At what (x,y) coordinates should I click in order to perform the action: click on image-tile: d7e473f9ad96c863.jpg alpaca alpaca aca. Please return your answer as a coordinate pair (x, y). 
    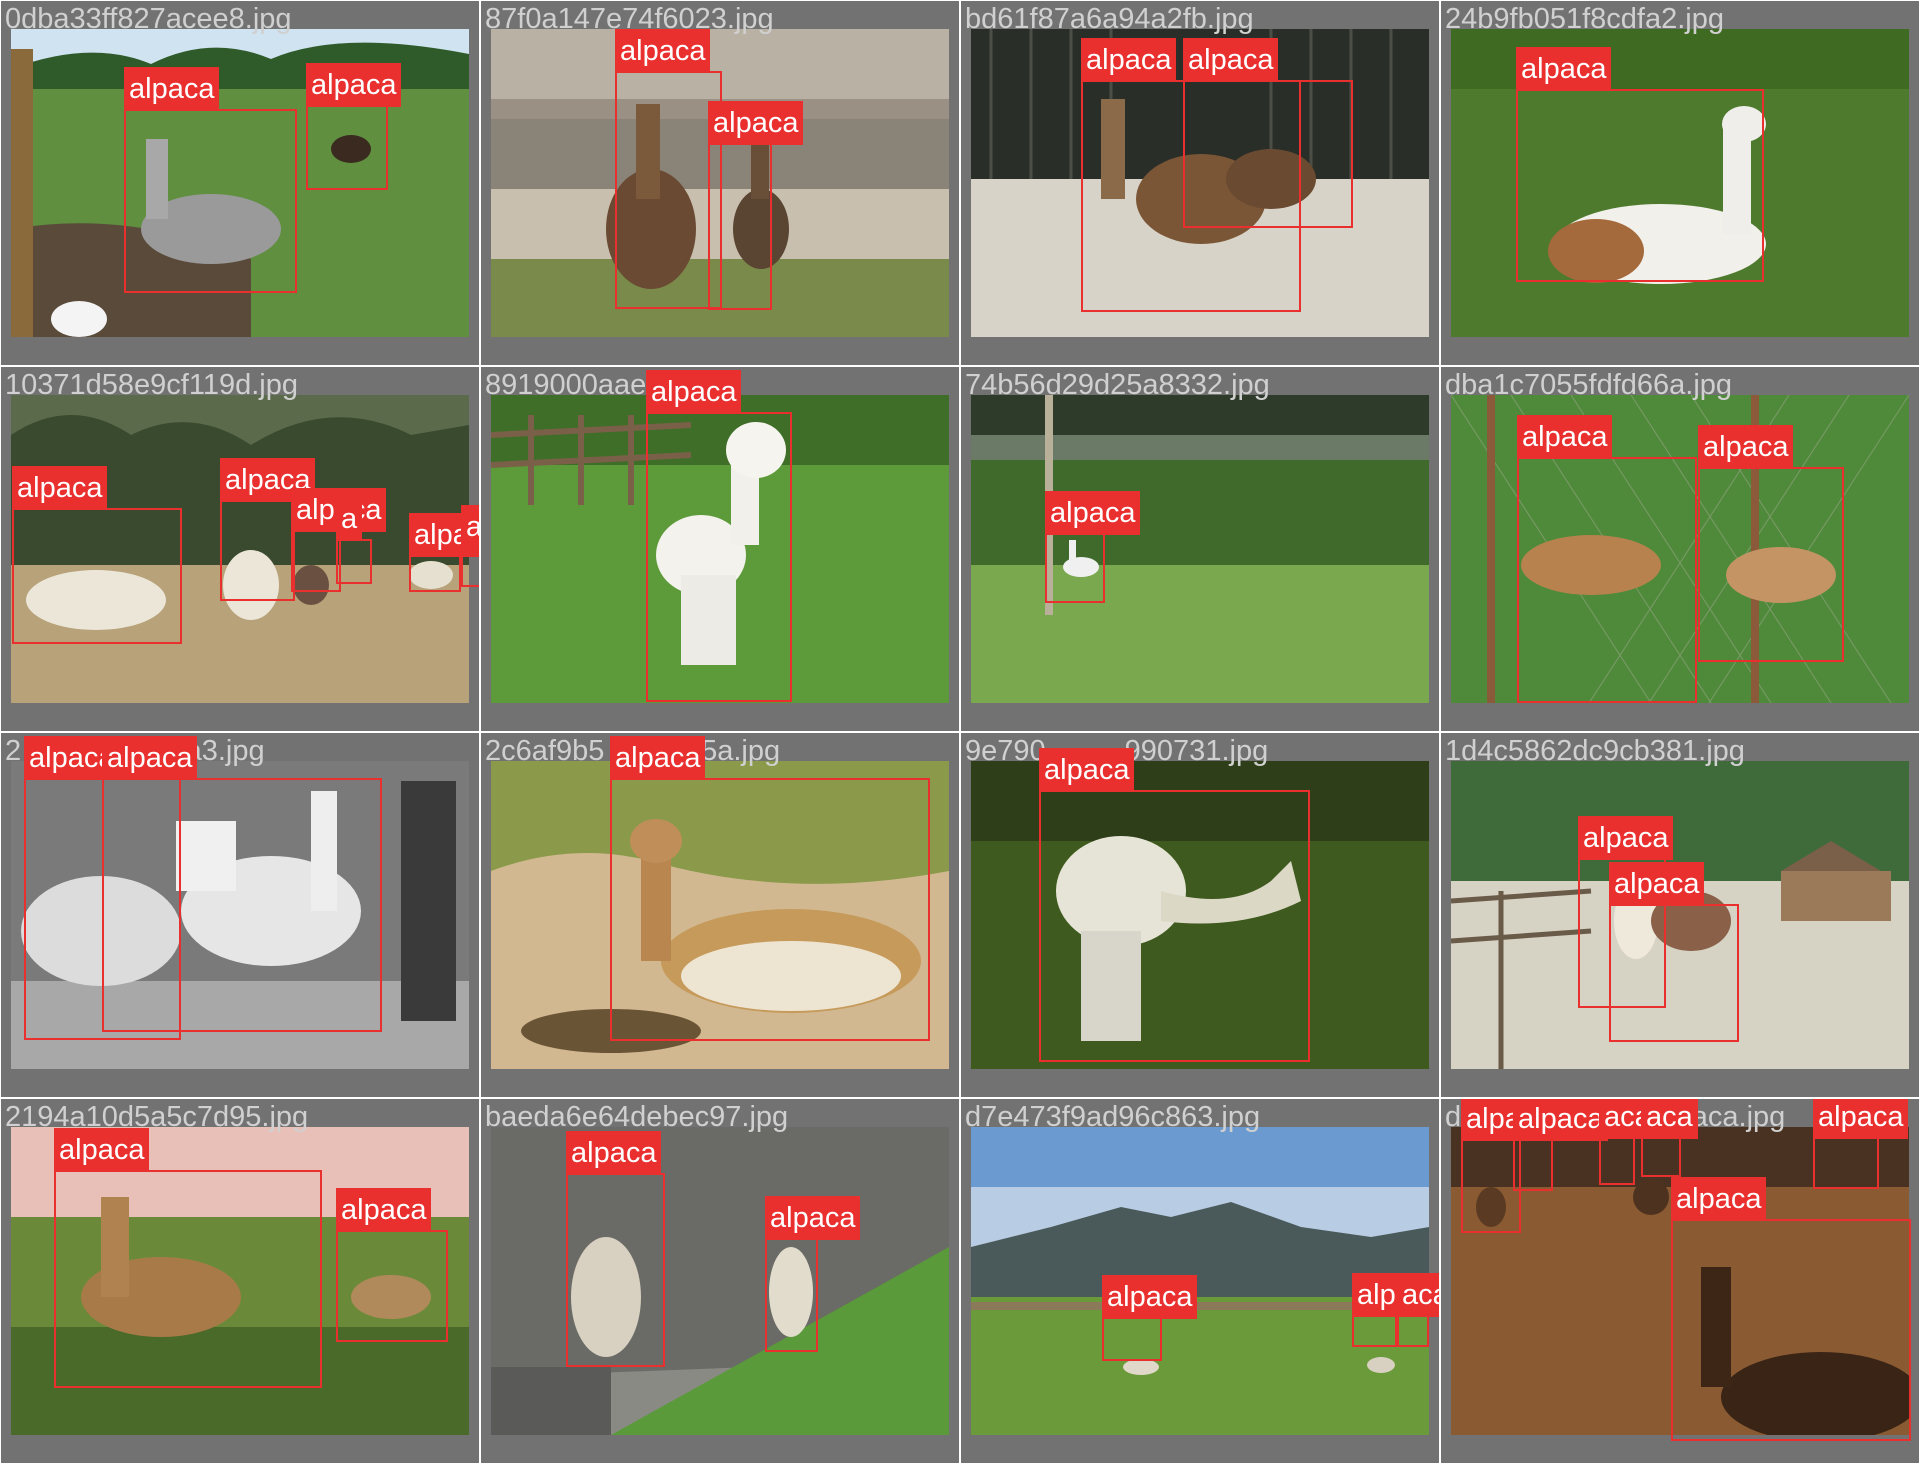
    Looking at the image, I should click on (1200, 1281).